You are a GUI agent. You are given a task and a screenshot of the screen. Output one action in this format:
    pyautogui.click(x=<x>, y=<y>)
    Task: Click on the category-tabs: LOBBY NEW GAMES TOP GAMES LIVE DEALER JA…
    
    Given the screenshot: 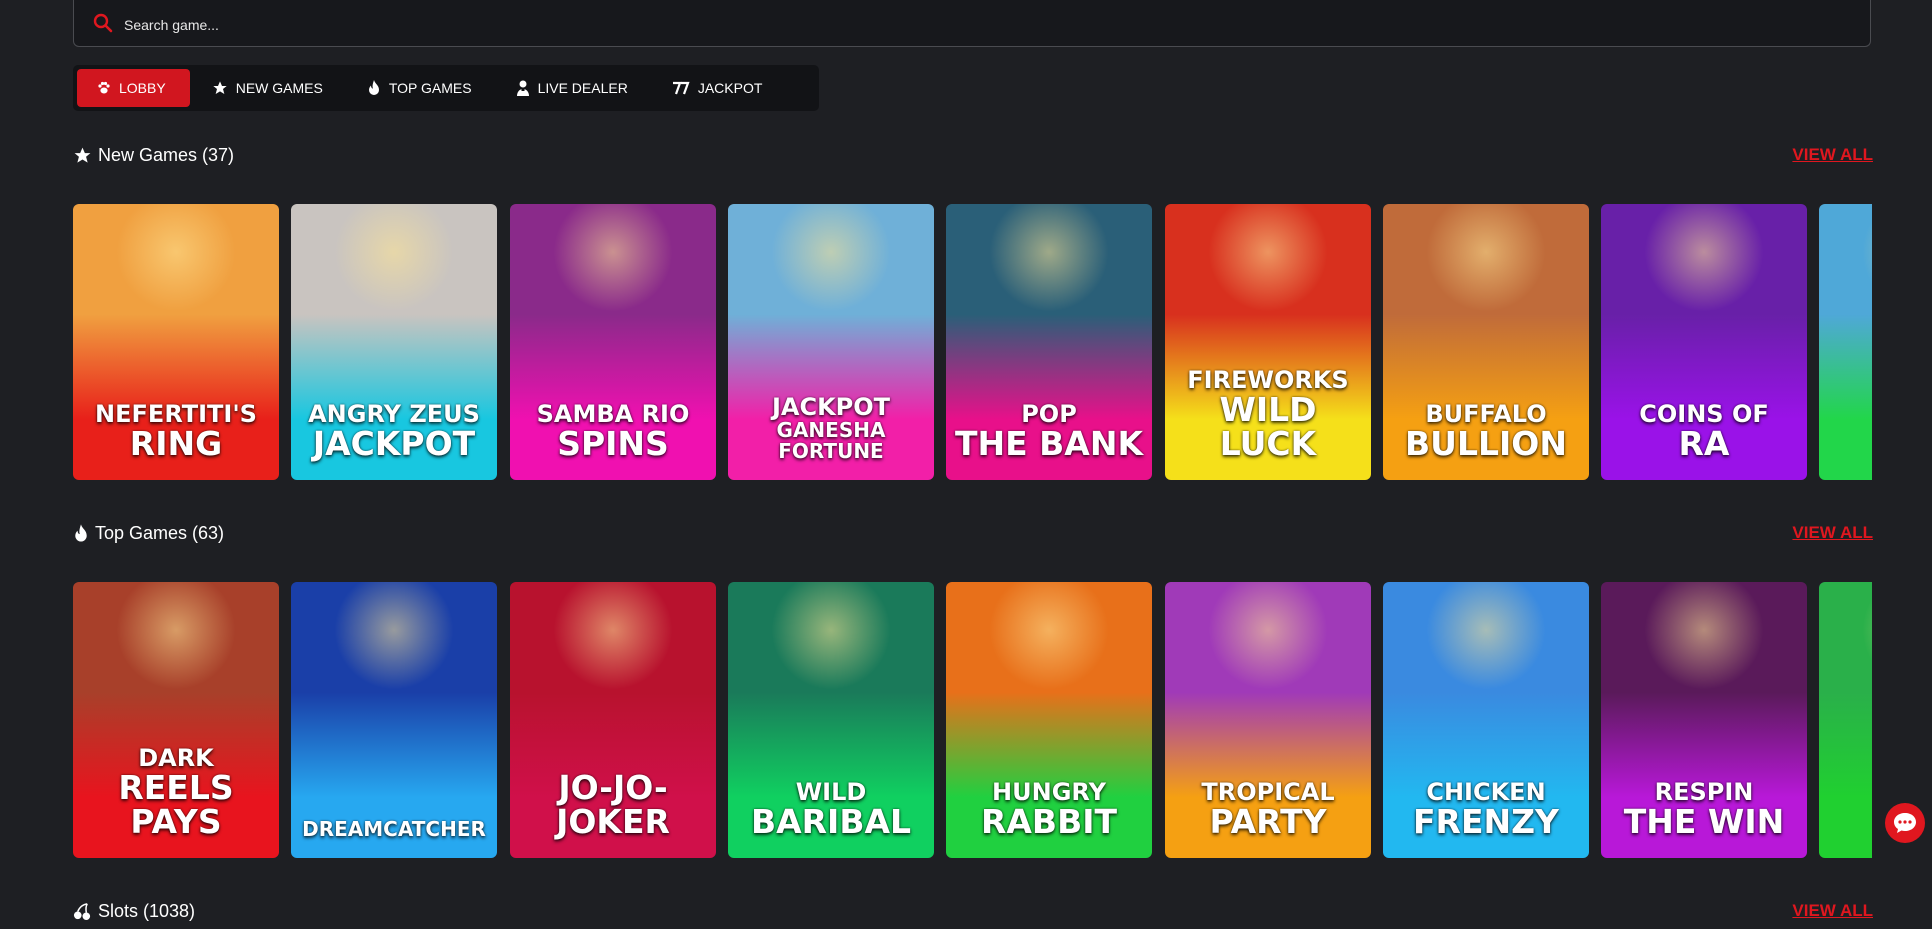 What is the action you would take?
    pyautogui.click(x=446, y=88)
    